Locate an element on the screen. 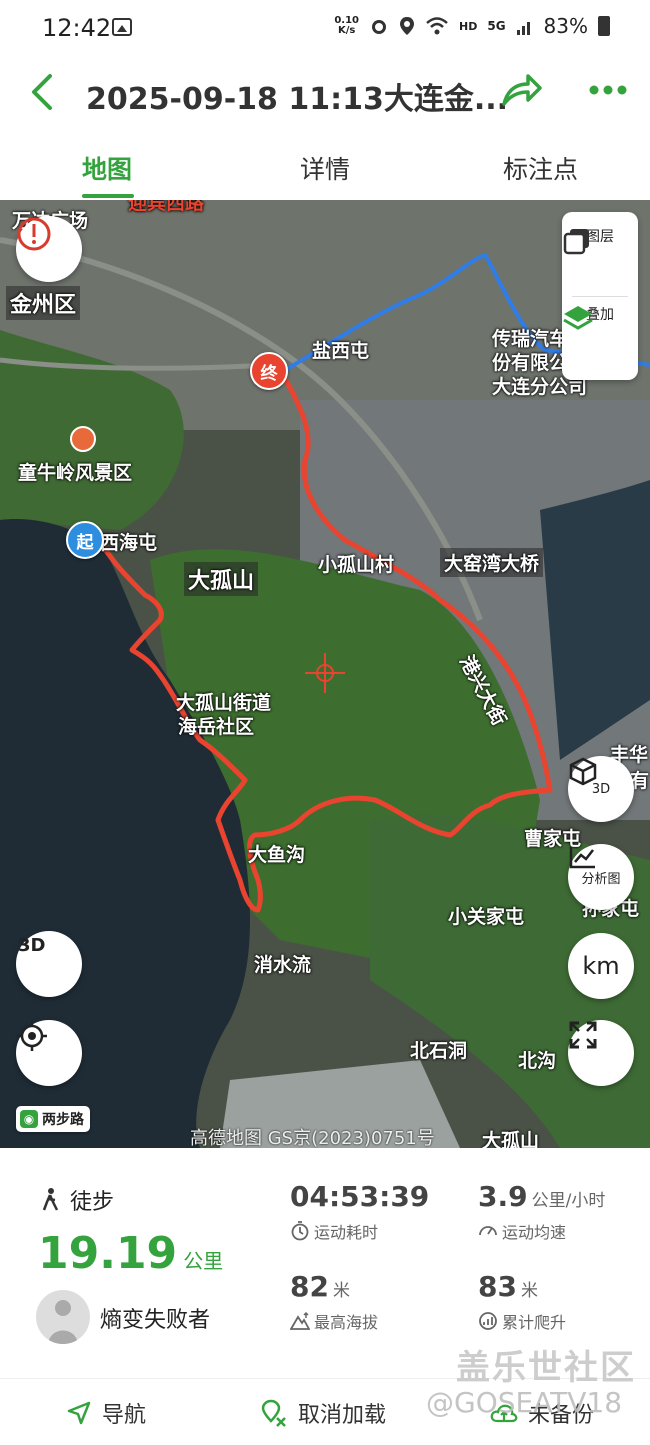 The width and height of the screenshot is (650, 1445). layers-icon is located at coordinates (576, 242).